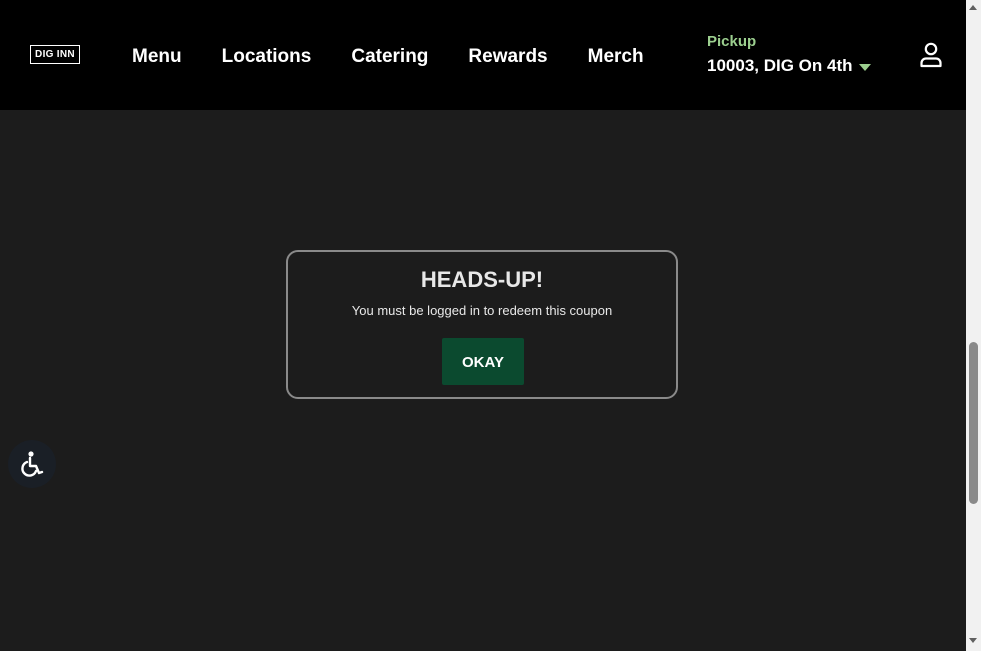 The width and height of the screenshot is (981, 651). What do you see at coordinates (55, 54) in the screenshot?
I see `dig-inn-logo: DIG INN` at bounding box center [55, 54].